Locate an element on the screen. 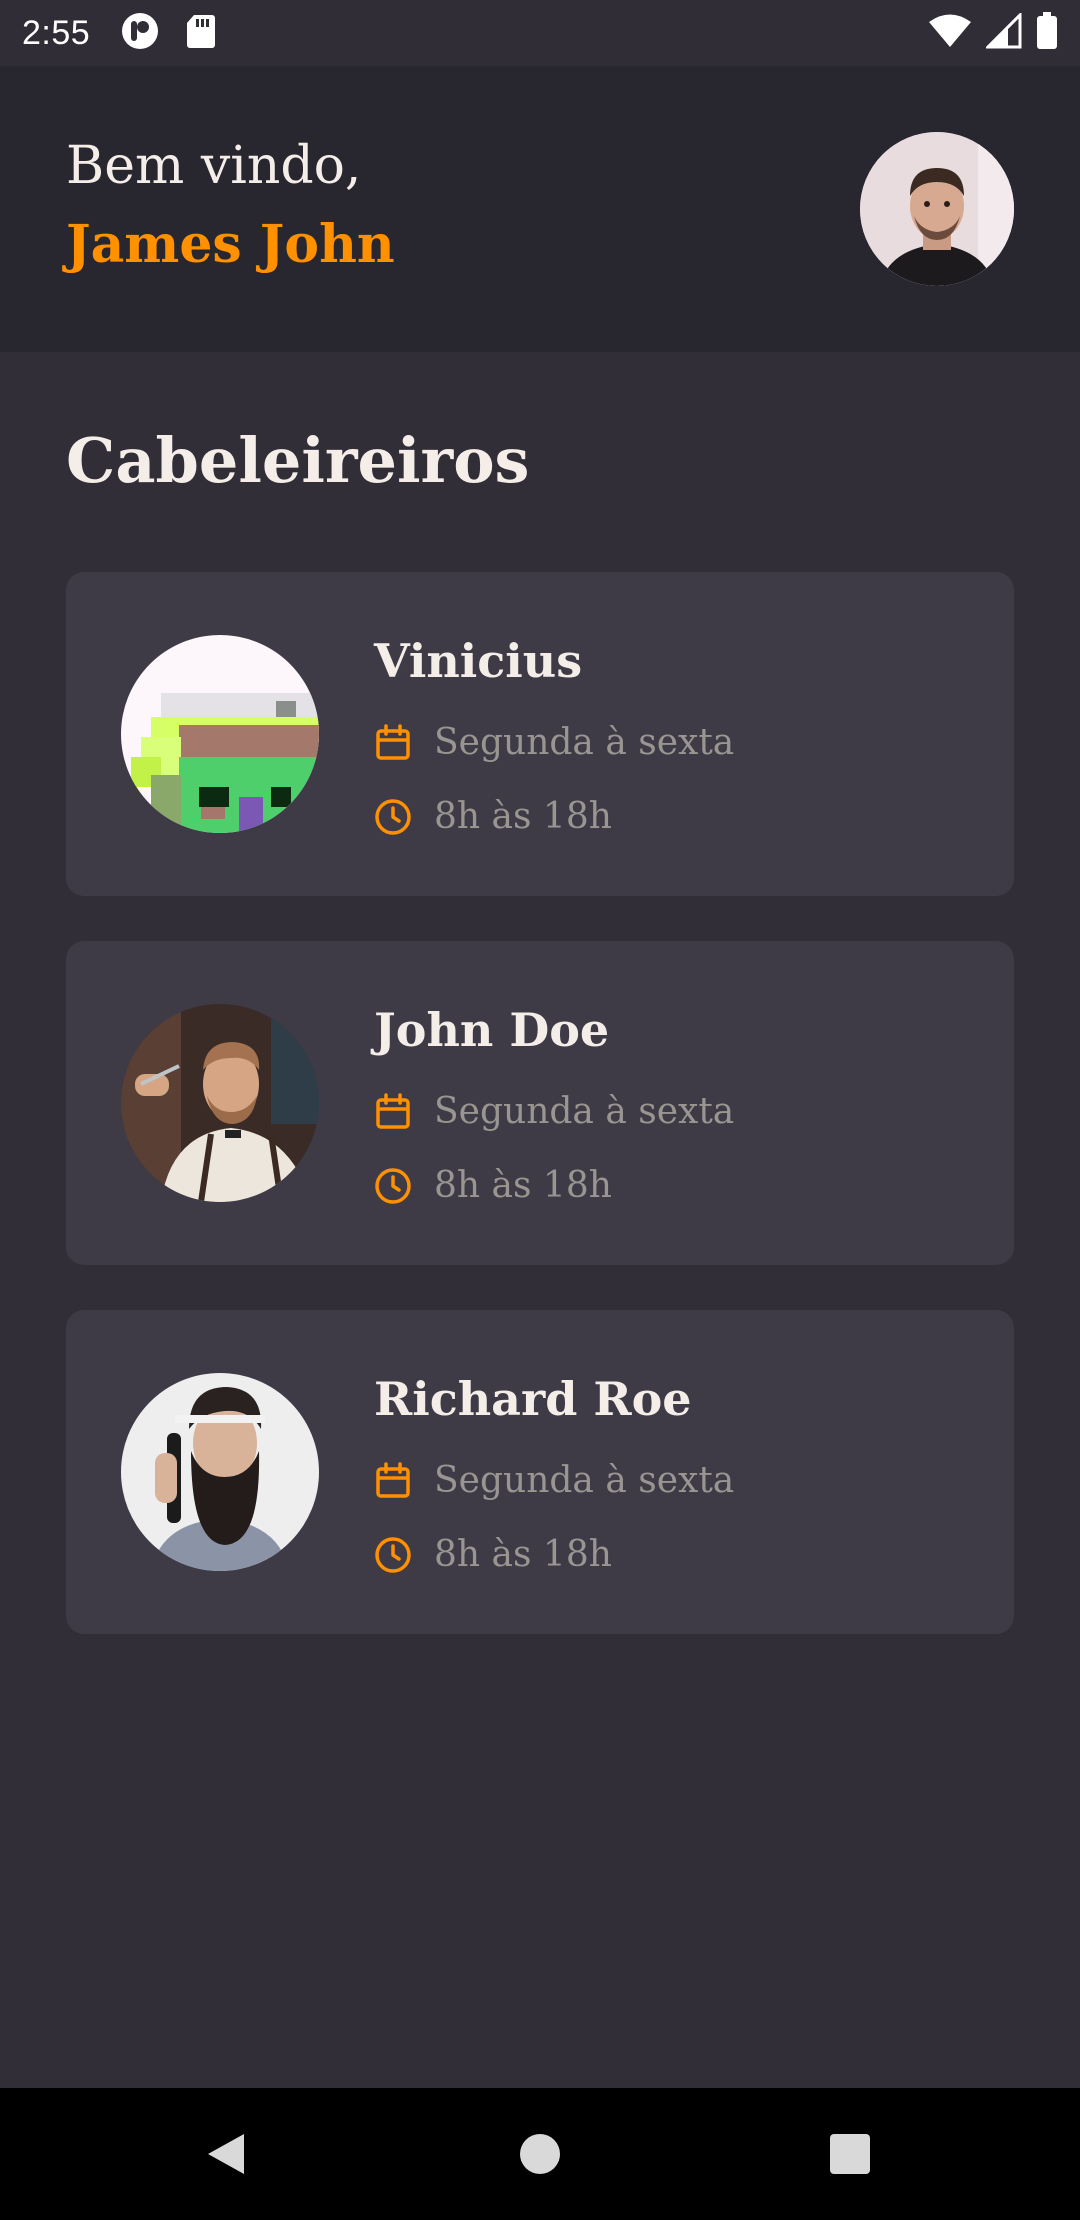  signal-icon is located at coordinates (1003, 32).